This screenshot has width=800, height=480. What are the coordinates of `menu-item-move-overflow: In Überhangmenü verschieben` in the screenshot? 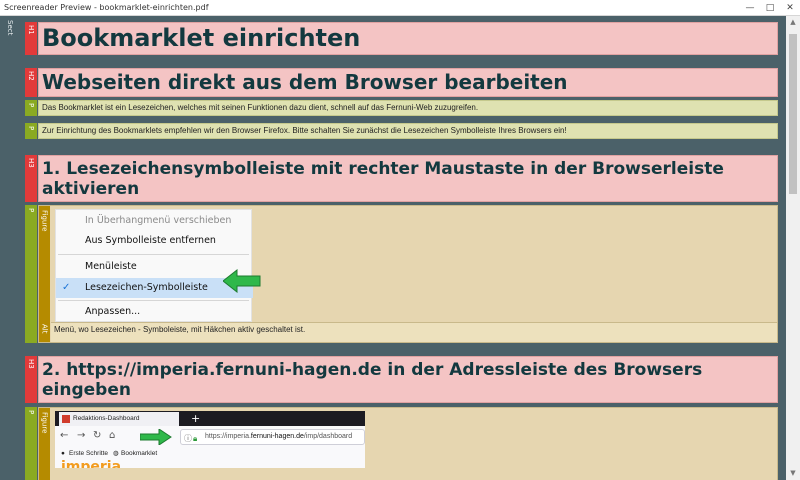 It's located at (158, 220).